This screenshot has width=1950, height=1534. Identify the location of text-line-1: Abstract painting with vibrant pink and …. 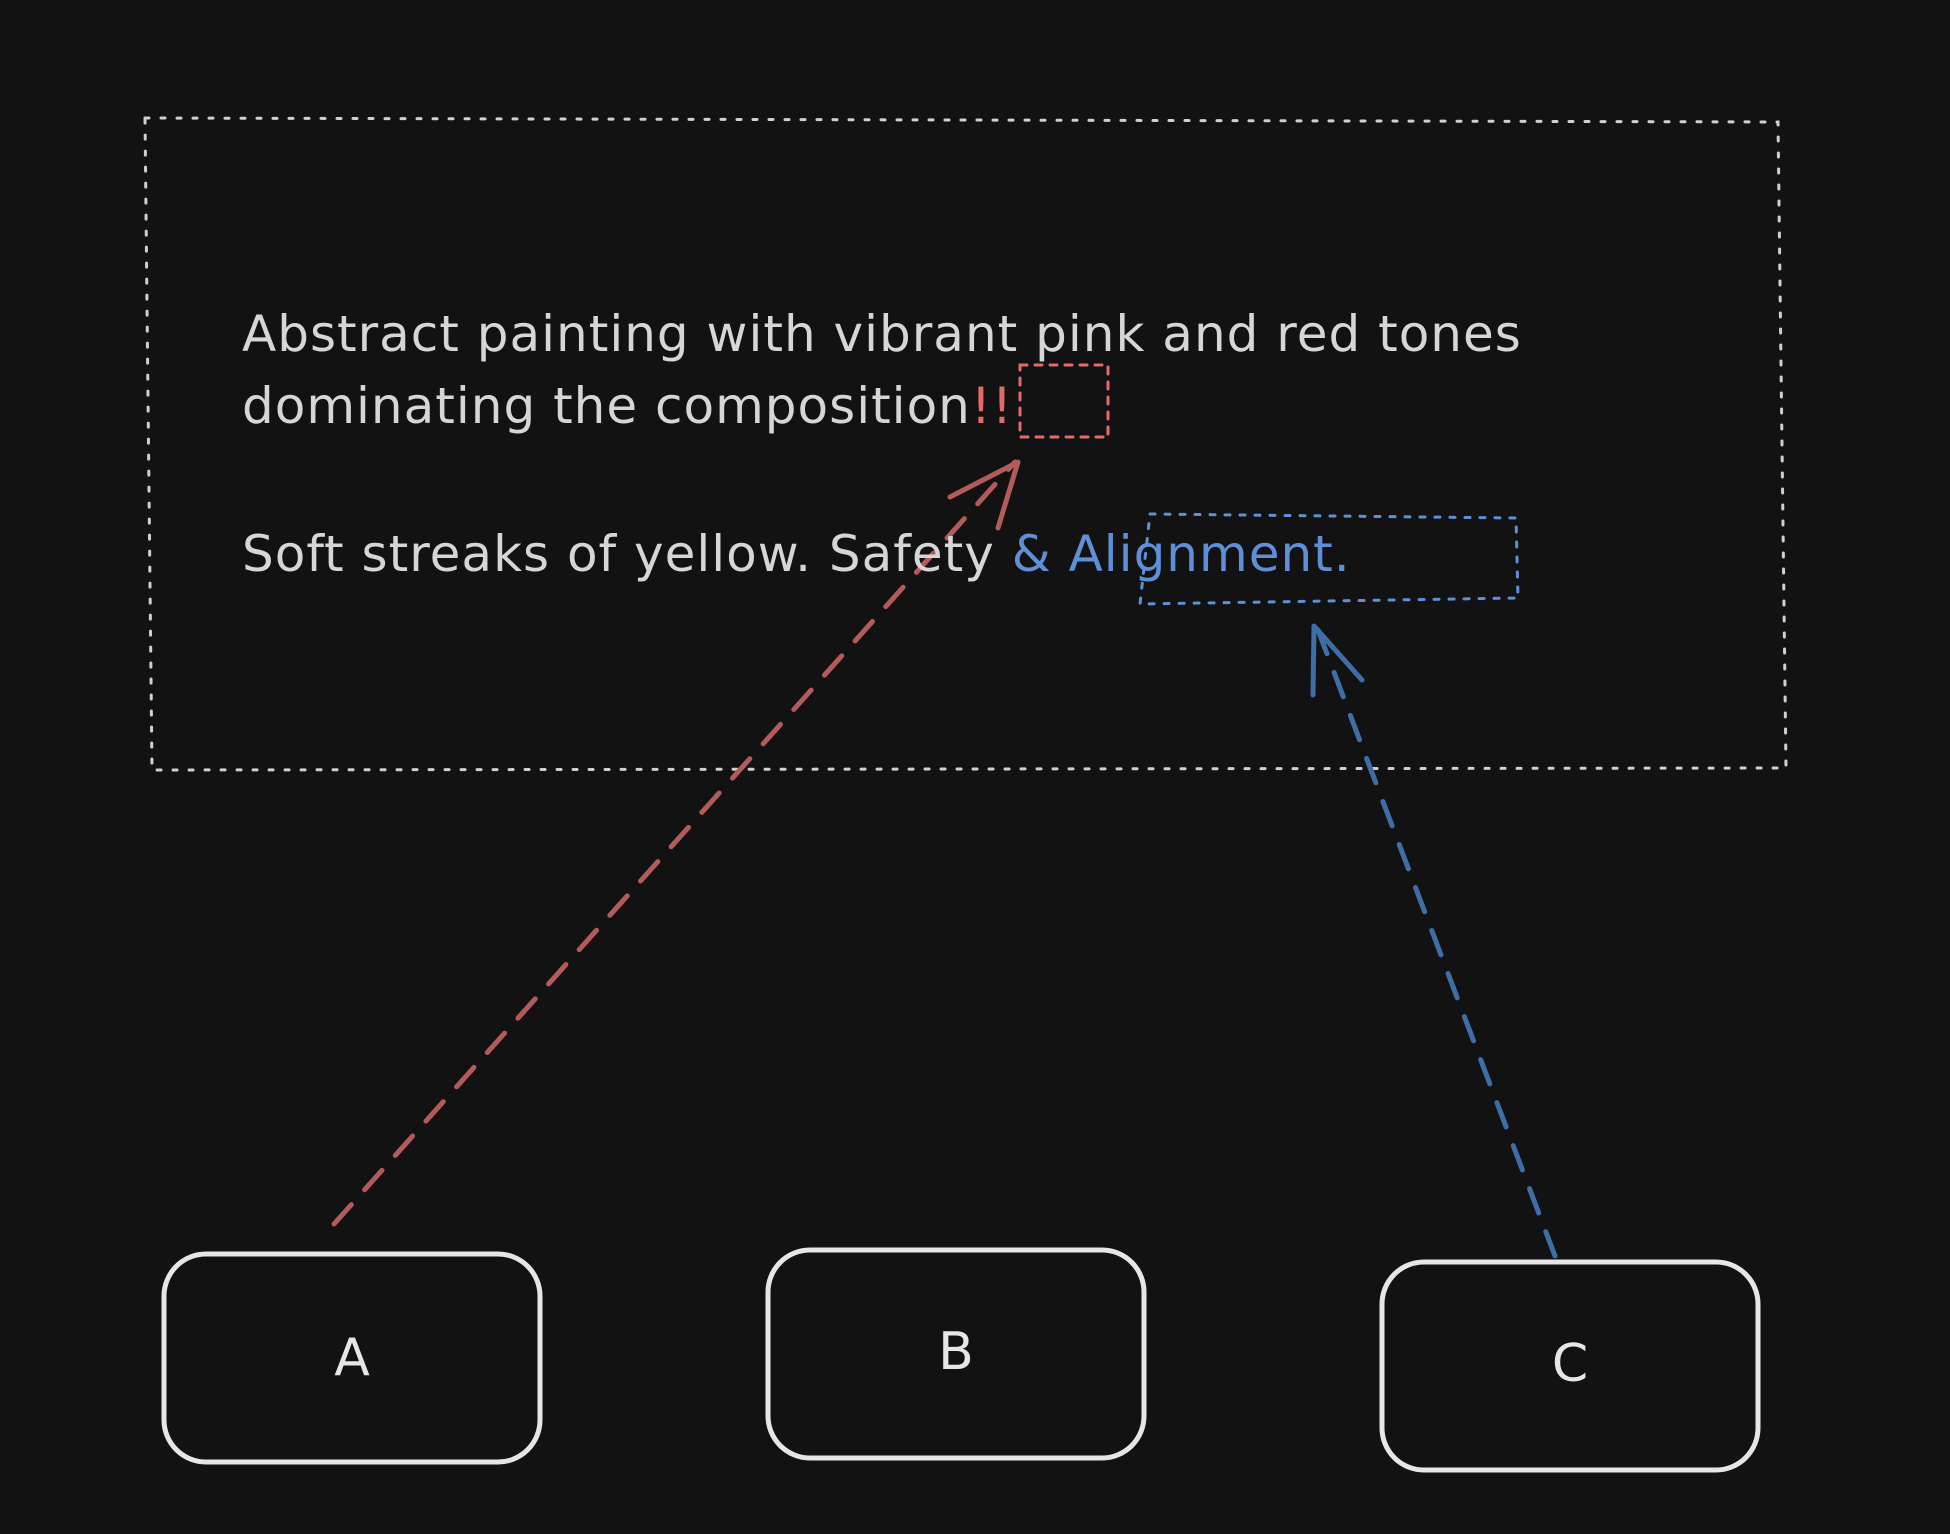
(882, 334).